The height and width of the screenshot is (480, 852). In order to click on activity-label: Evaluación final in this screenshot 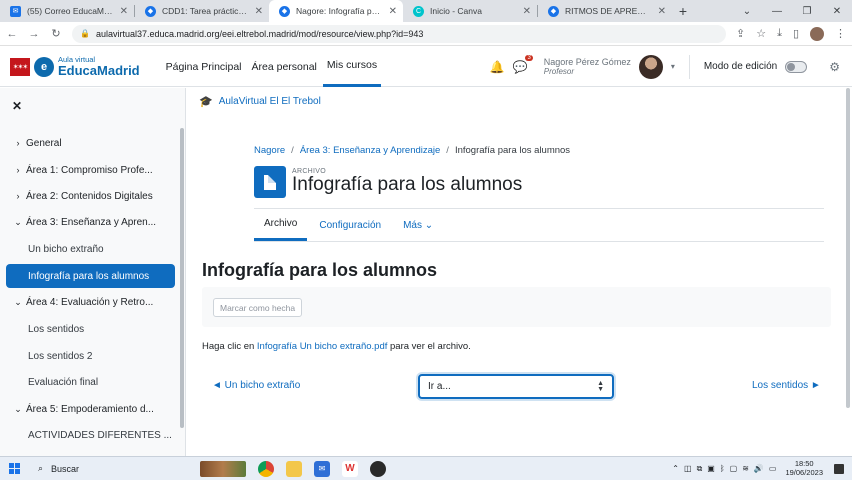, I will do `click(63, 382)`.